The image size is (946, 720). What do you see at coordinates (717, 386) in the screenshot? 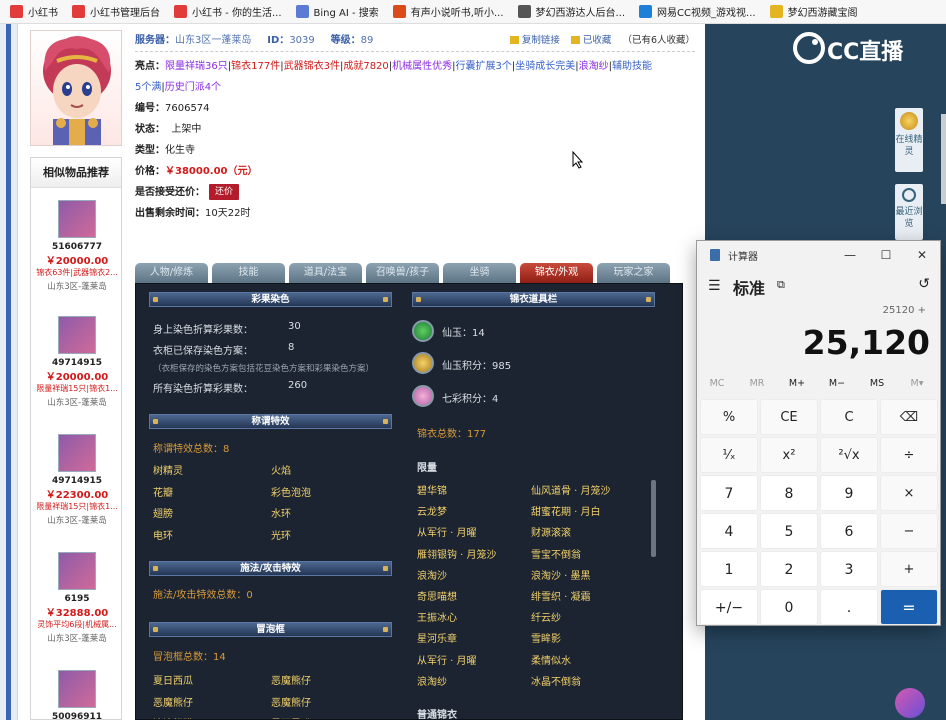
I see `memory-button: MC` at bounding box center [717, 386].